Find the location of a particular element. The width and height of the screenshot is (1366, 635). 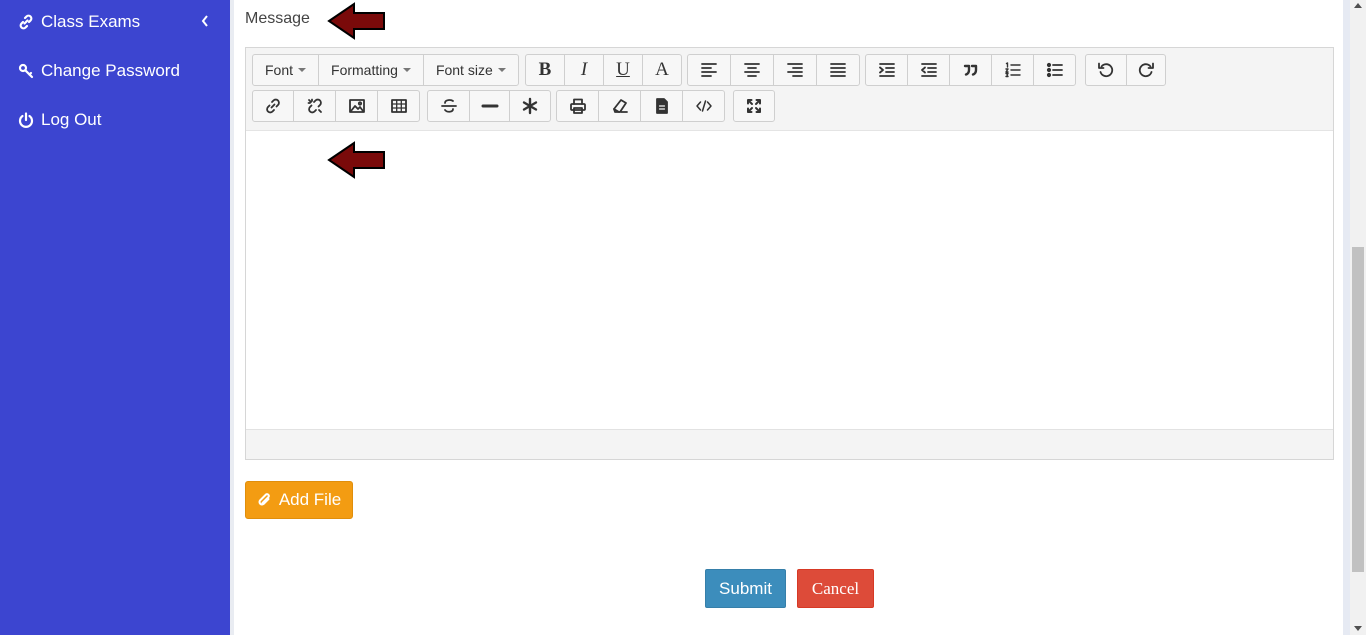

bold-glyph: B is located at coordinates (545, 69).